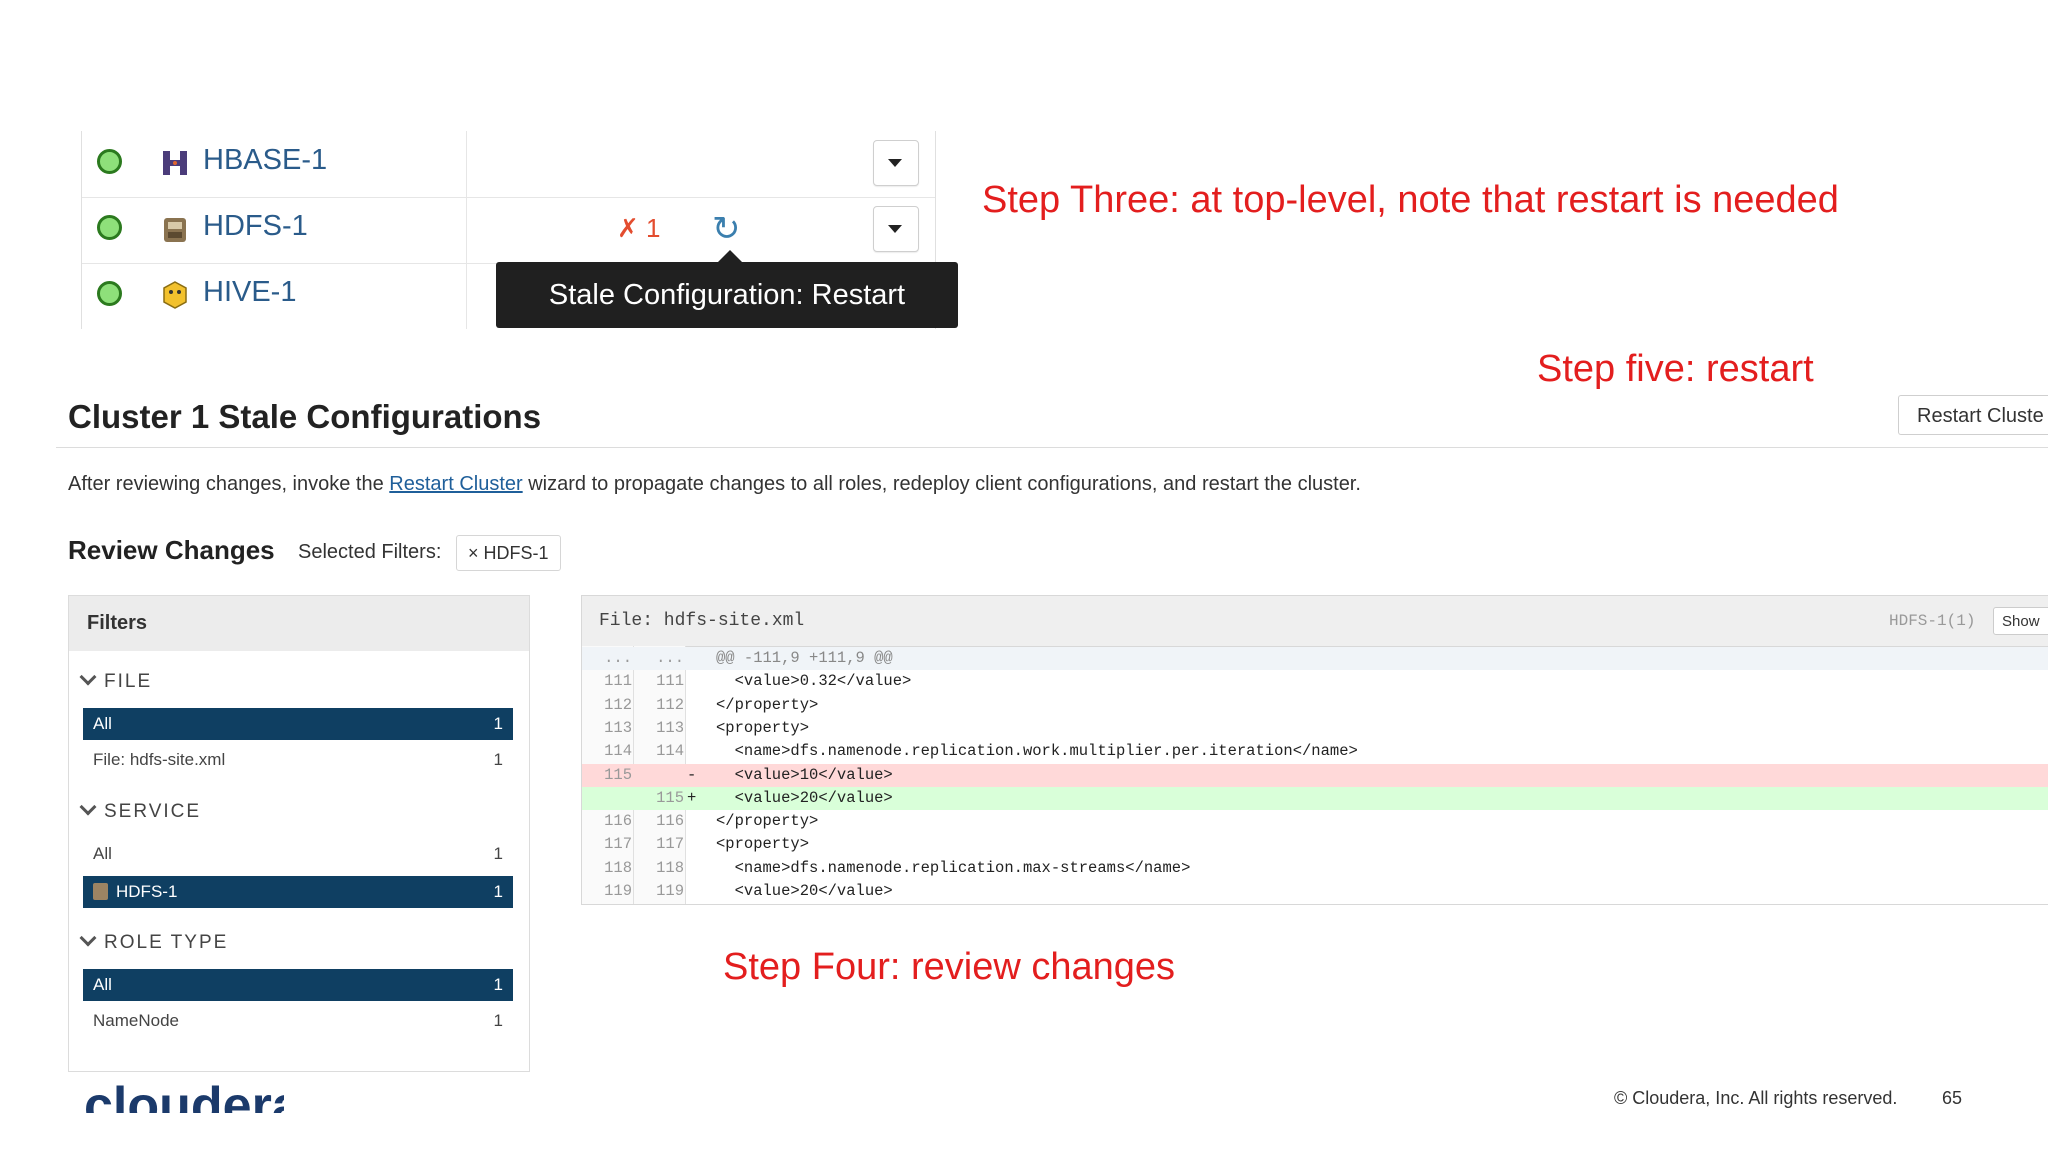 This screenshot has width=2048, height=1152. Describe the element at coordinates (298, 724) in the screenshot. I see `filter-item-file-all: All 1` at that location.